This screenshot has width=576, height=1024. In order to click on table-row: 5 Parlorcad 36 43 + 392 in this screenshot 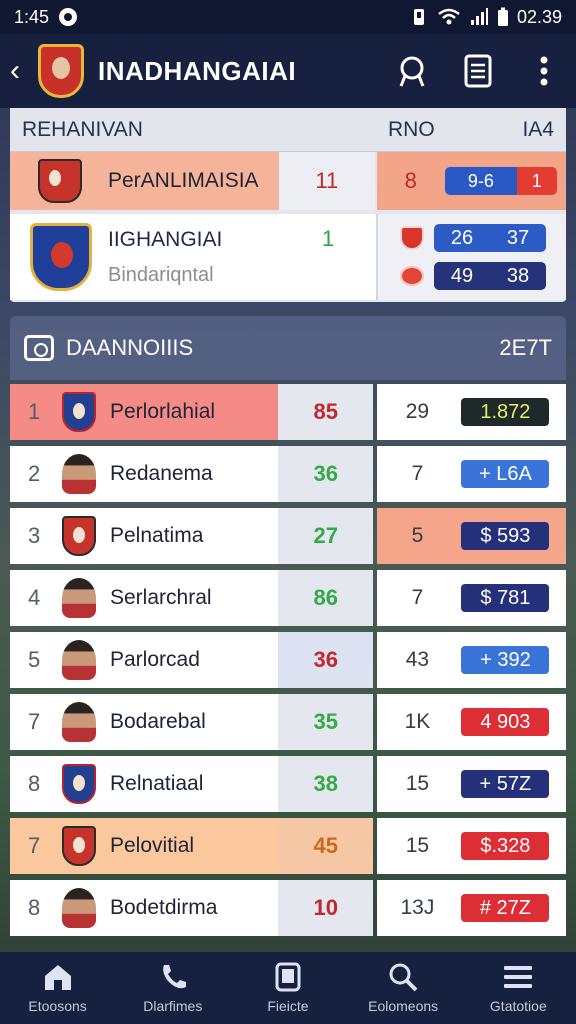, I will do `click(288, 660)`.